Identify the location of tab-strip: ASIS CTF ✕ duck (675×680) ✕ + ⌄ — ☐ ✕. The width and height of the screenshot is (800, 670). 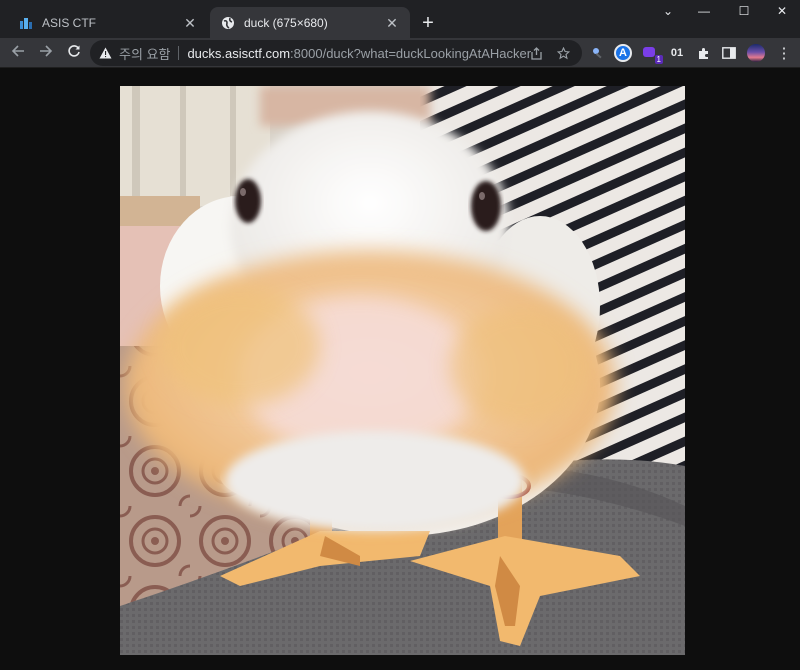
(400, 19).